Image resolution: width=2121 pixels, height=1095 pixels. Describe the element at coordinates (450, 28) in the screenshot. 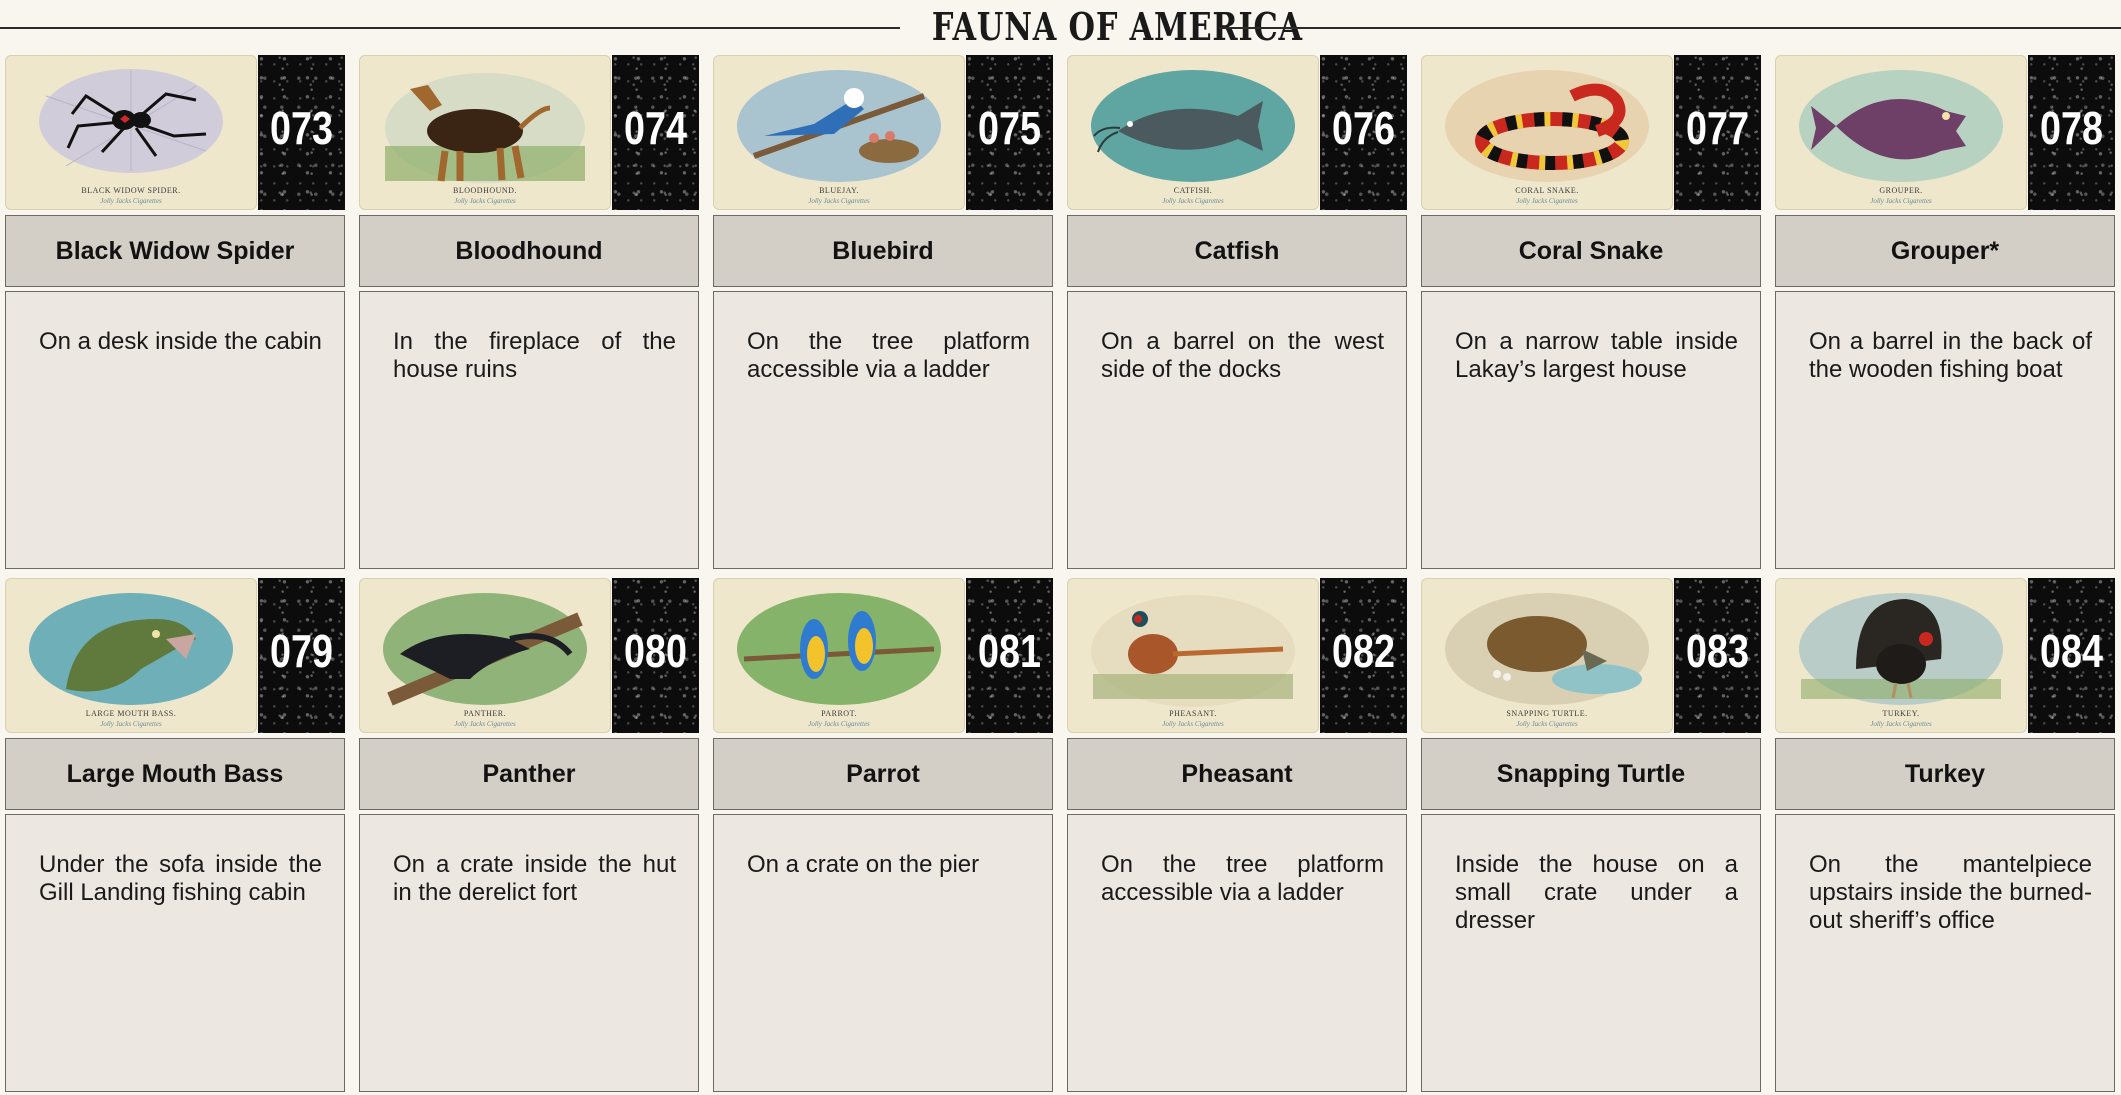

I see `header-rule-left` at that location.